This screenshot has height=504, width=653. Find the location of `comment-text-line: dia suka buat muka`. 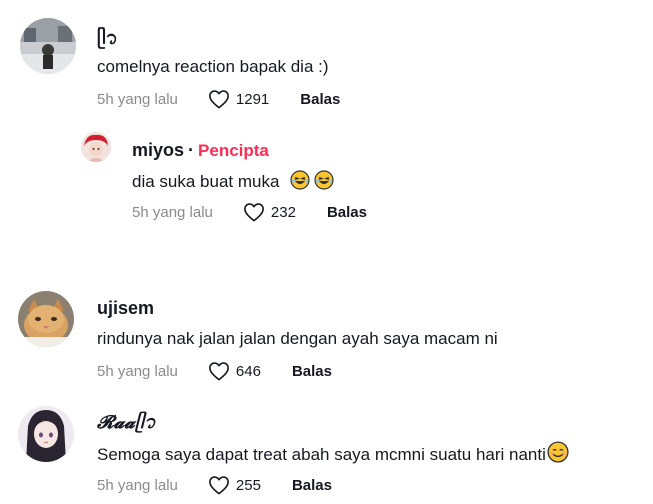

comment-text-line: dia suka buat muka is located at coordinates (233, 181).